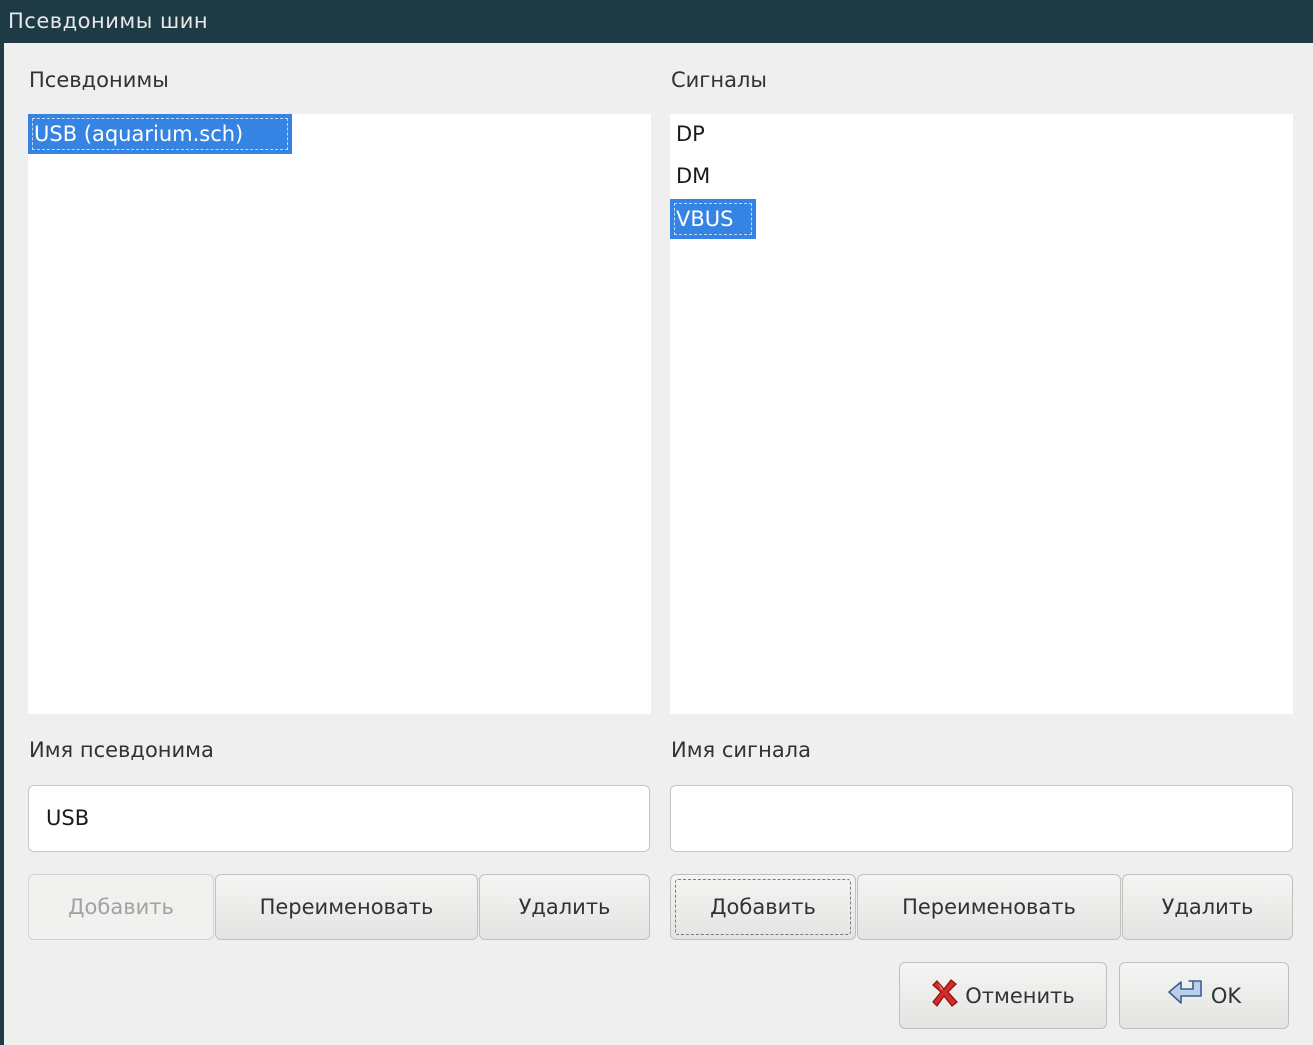 Image resolution: width=1313 pixels, height=1045 pixels. Describe the element at coordinates (139, 134) in the screenshot. I see `alias-item-label: USB (aquarium.sch)` at that location.